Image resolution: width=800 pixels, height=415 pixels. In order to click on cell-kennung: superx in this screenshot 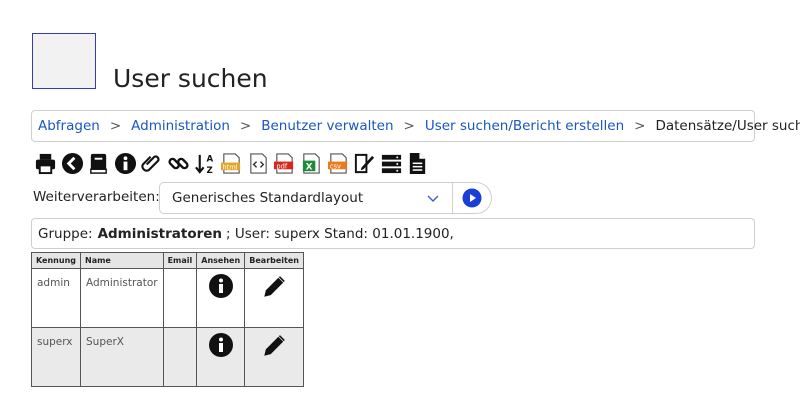, I will do `click(56, 357)`.